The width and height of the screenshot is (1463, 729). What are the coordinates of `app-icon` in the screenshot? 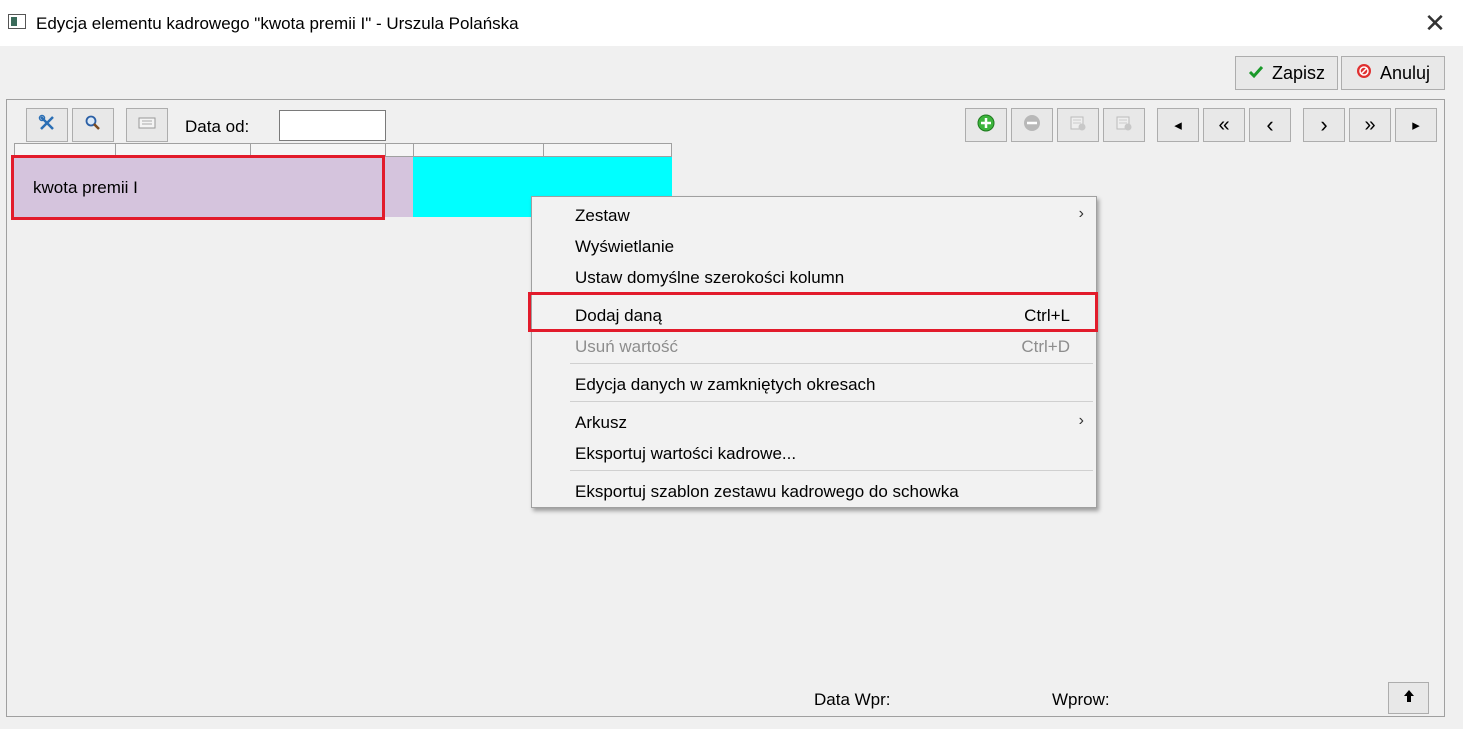 It's located at (17, 21).